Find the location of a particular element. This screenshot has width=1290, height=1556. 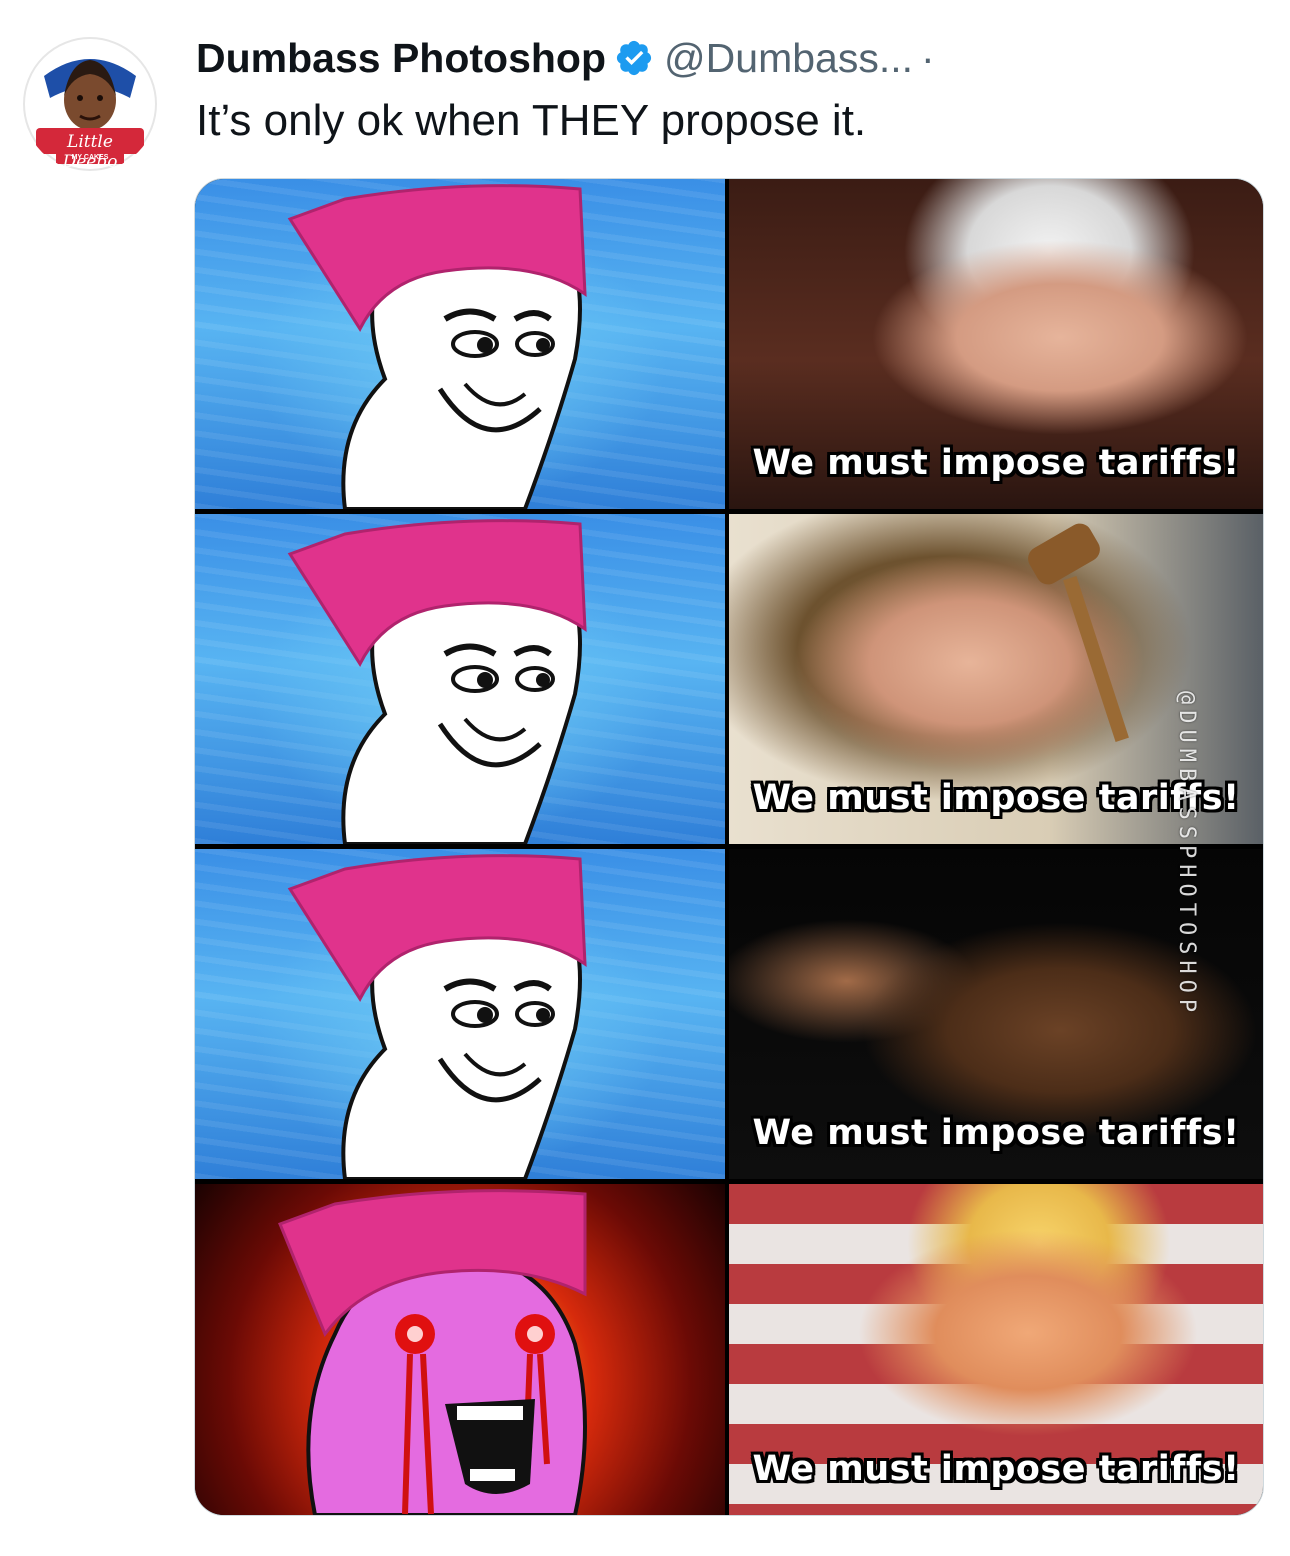

photo-panel-4: We must impose tariffs! is located at coordinates (996, 1349).